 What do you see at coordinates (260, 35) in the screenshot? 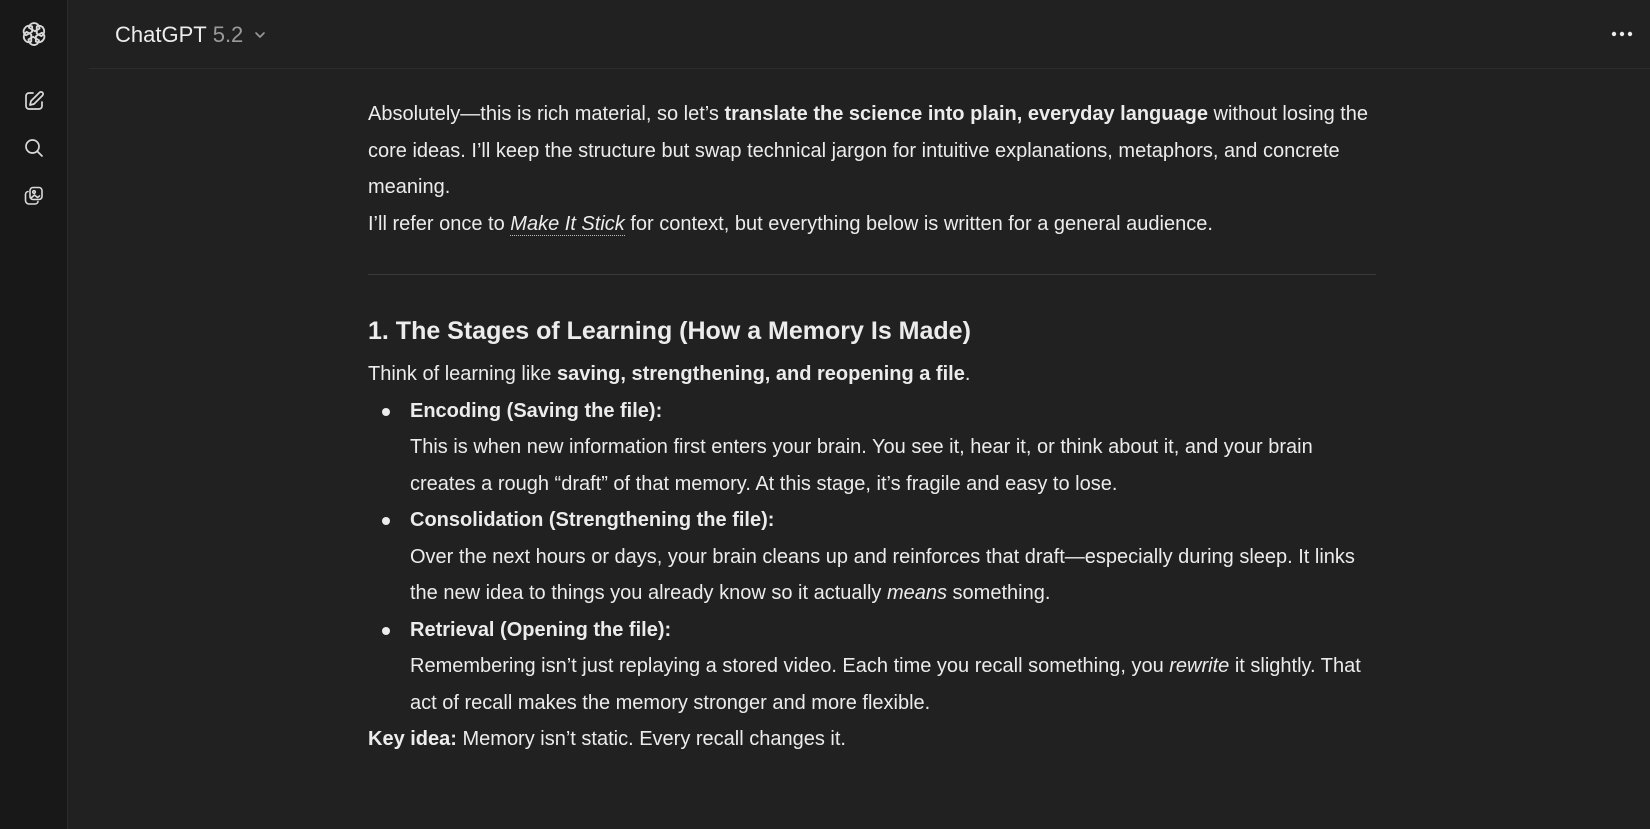
I see `chevron-down-icon` at bounding box center [260, 35].